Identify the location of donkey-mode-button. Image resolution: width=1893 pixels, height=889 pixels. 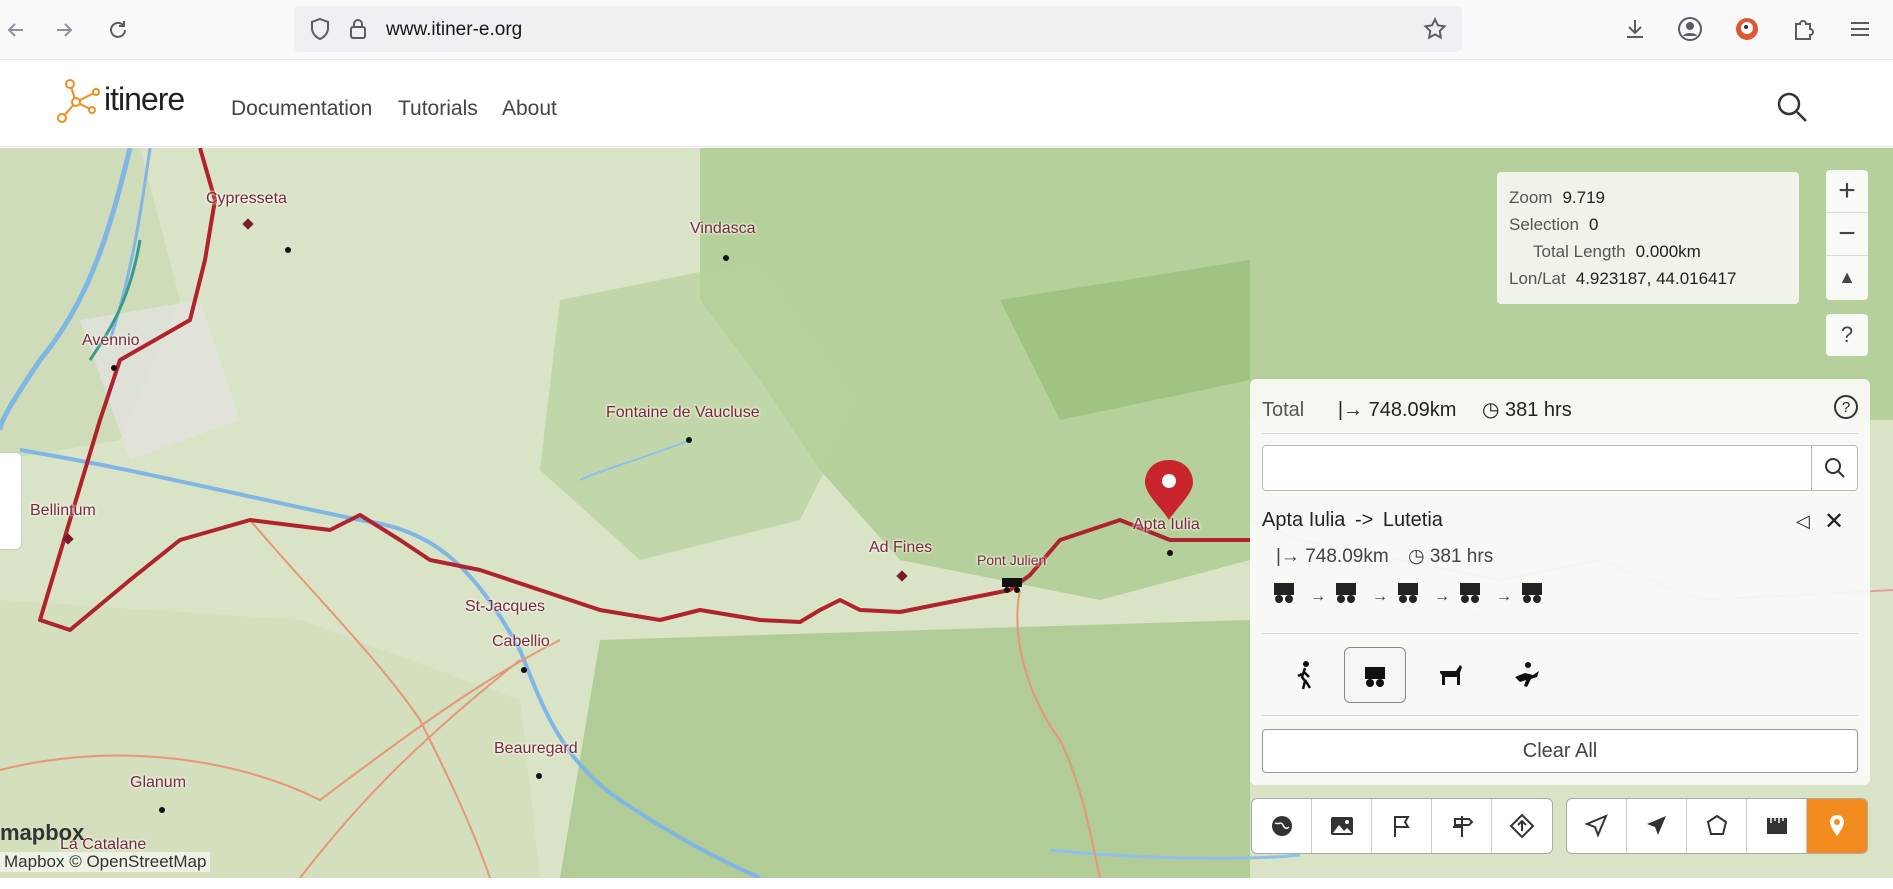
(1451, 675).